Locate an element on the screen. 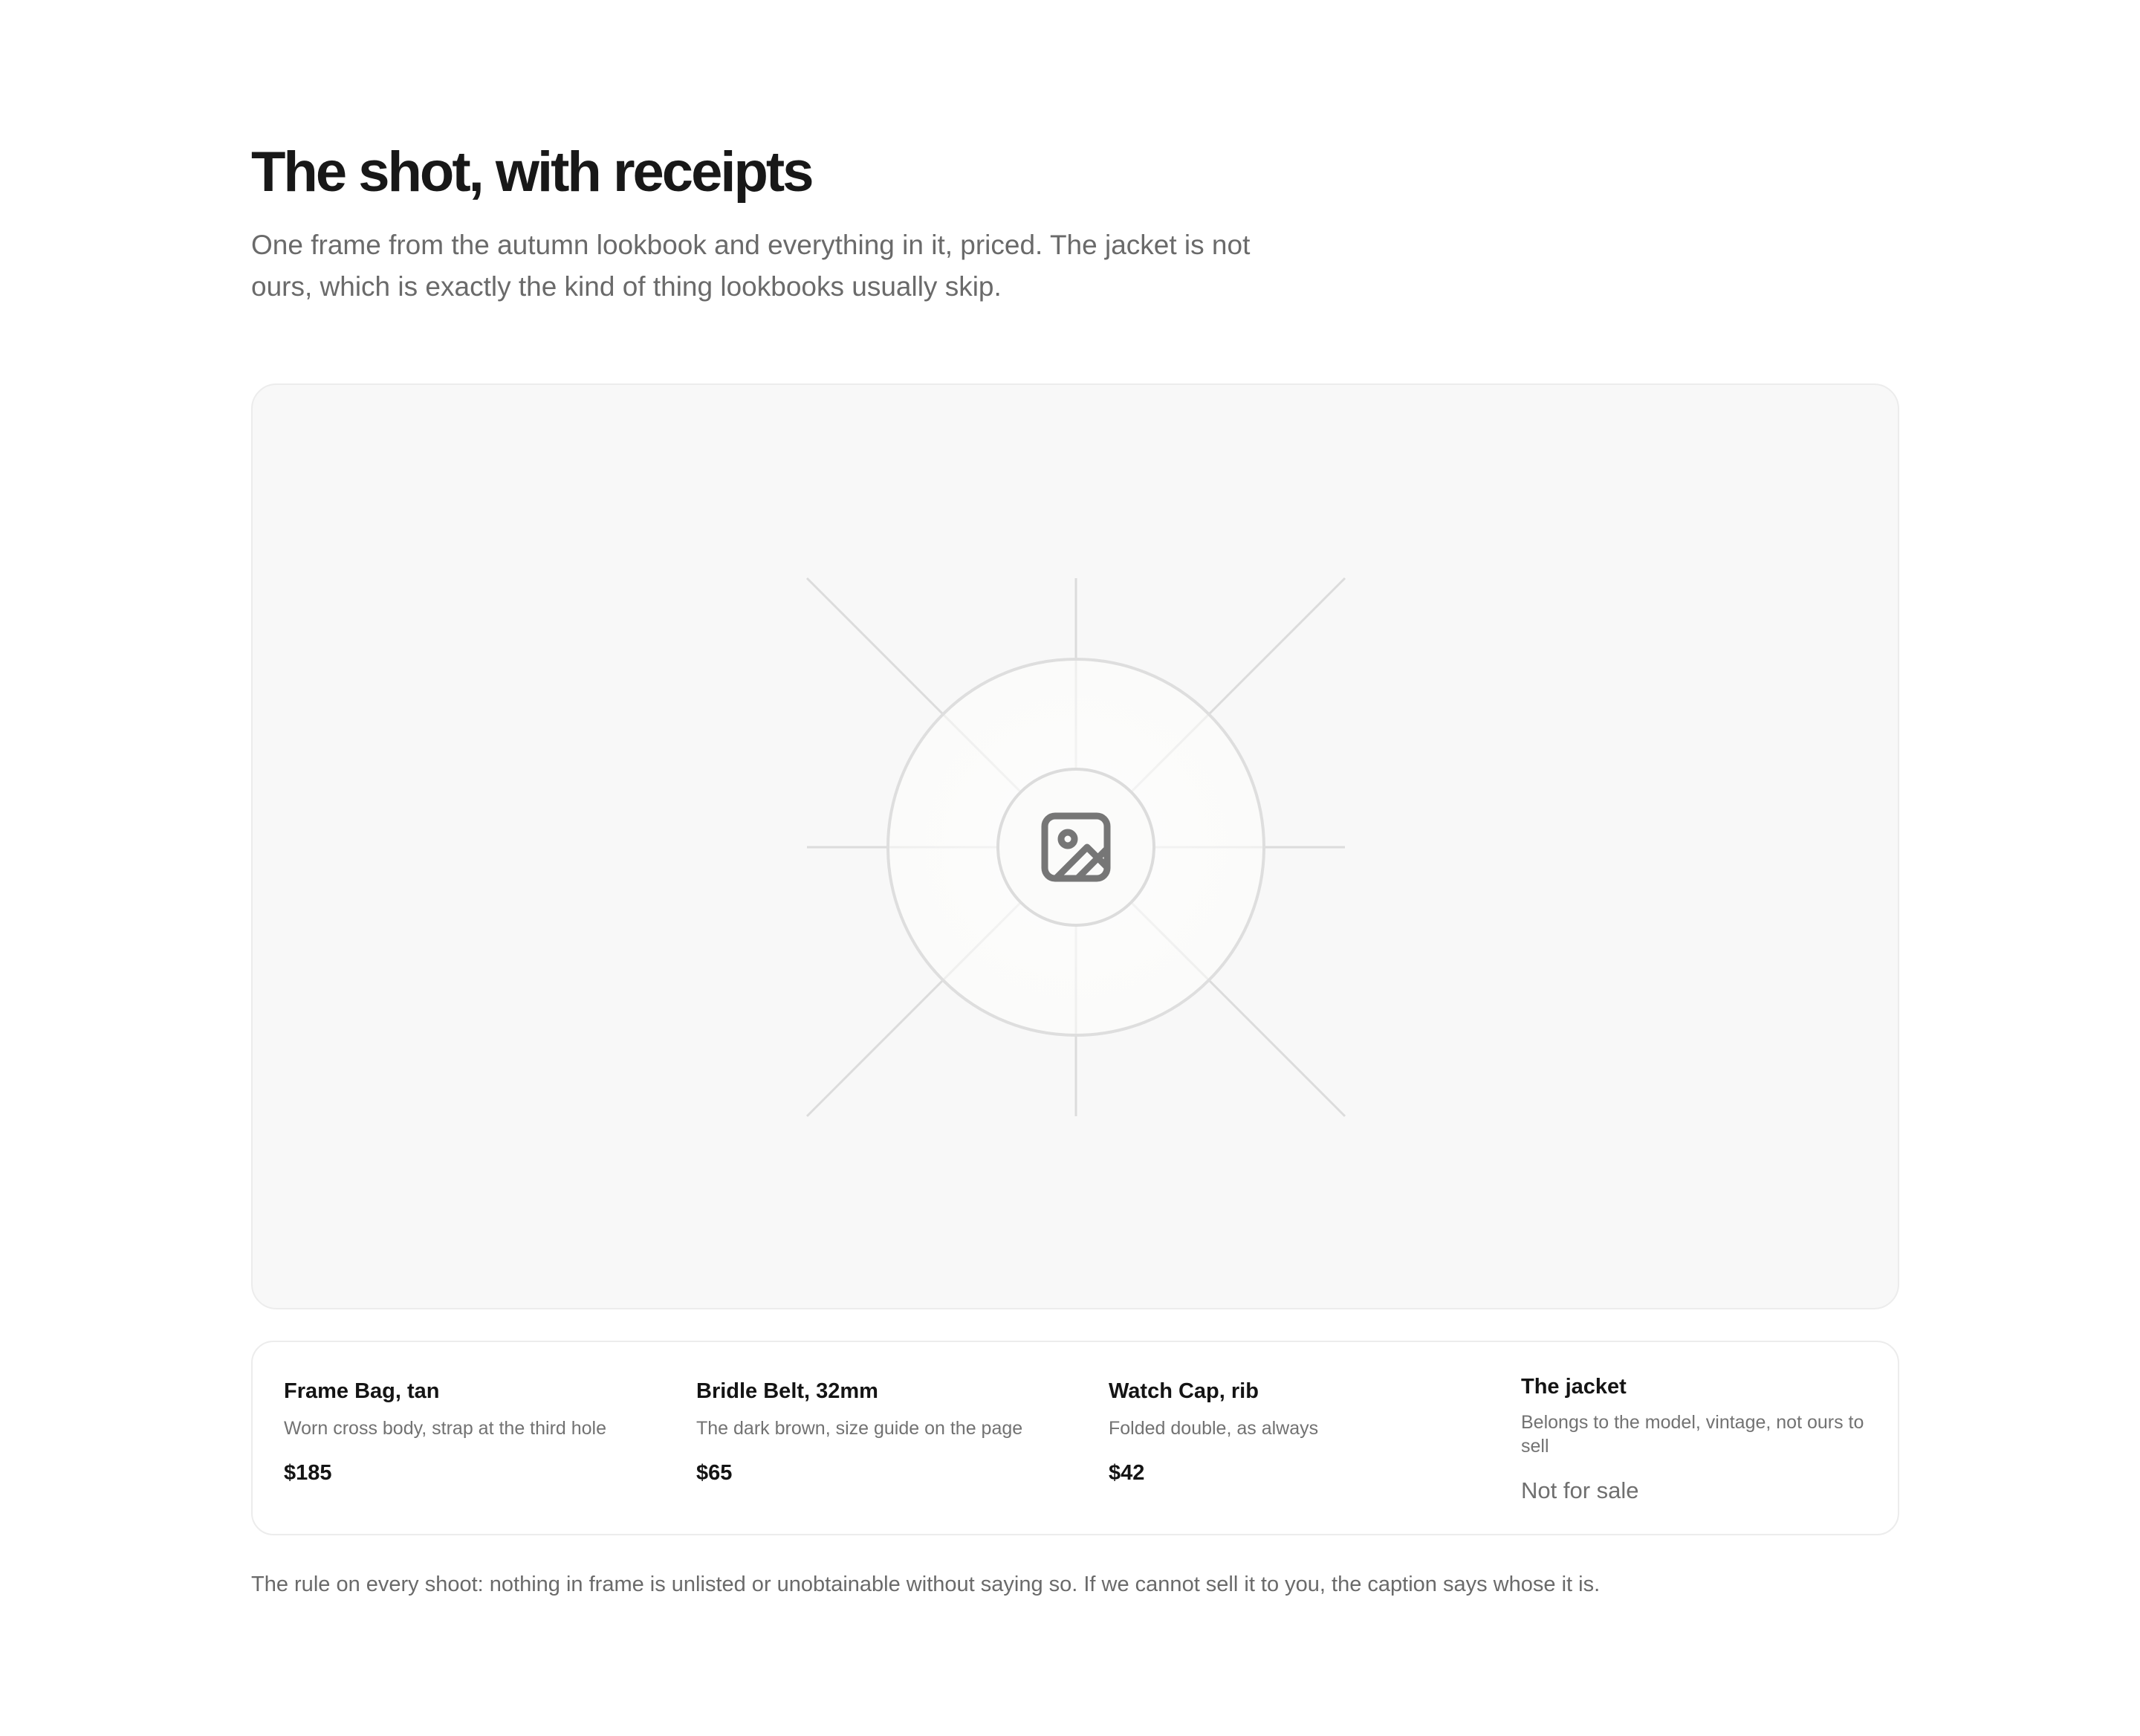 The width and height of the screenshot is (2140, 1736). image-placeholder-graphic is located at coordinates (1075, 847).